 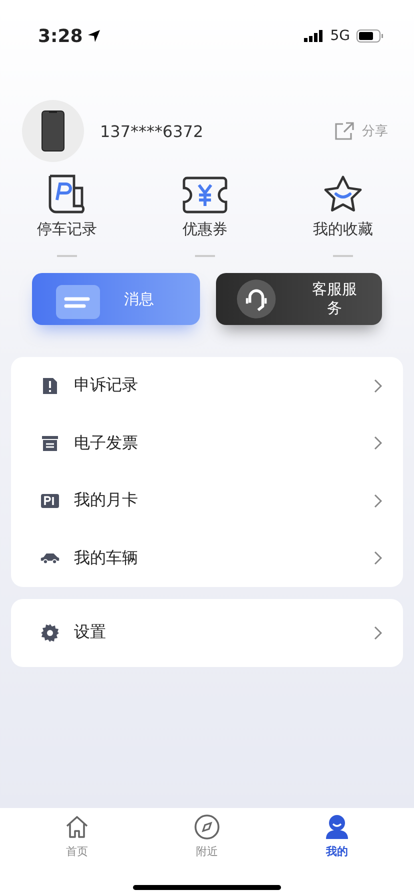 I want to click on tab: 首页, so click(x=77, y=836).